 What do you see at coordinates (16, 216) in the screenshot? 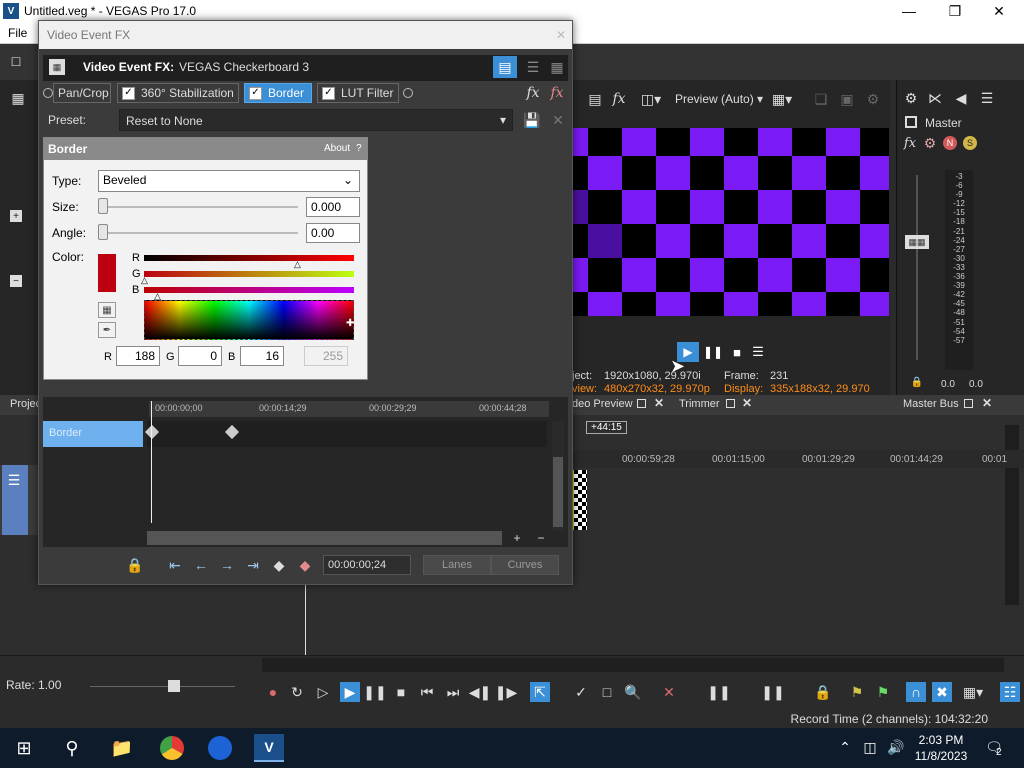
I see `expand-icon: +` at bounding box center [16, 216].